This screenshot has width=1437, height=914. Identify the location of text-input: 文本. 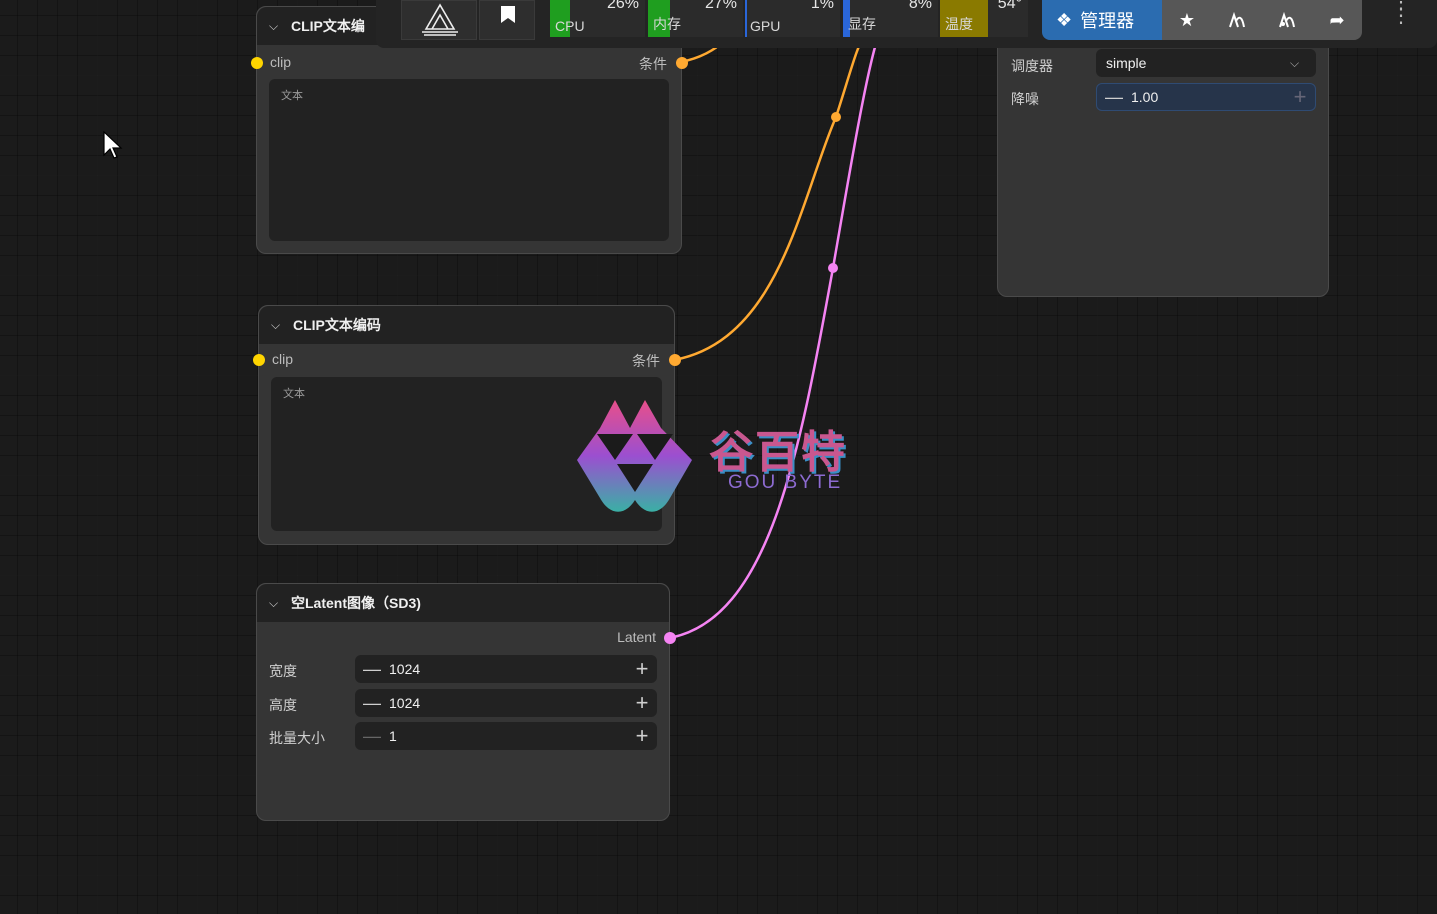
(469, 160).